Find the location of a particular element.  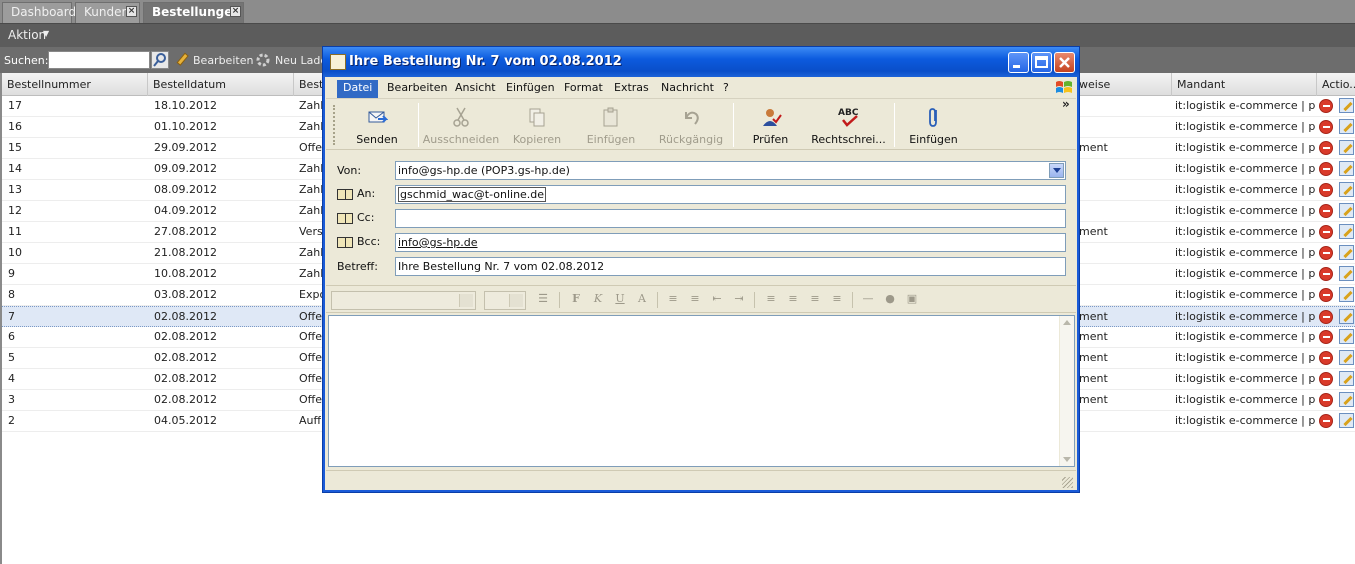

send-button: Senden is located at coordinates (377, 125).